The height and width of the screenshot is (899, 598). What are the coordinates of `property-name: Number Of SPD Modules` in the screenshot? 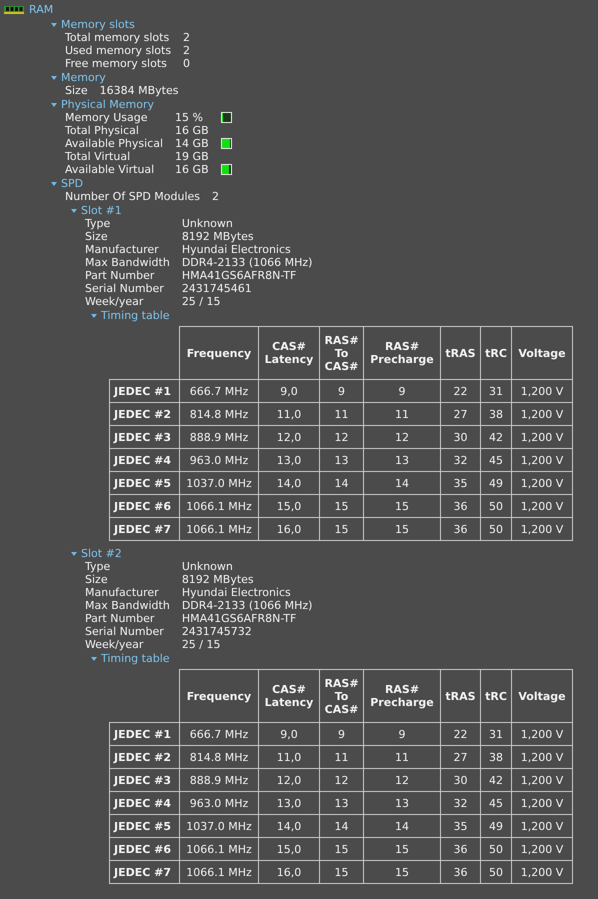 It's located at (132, 196).